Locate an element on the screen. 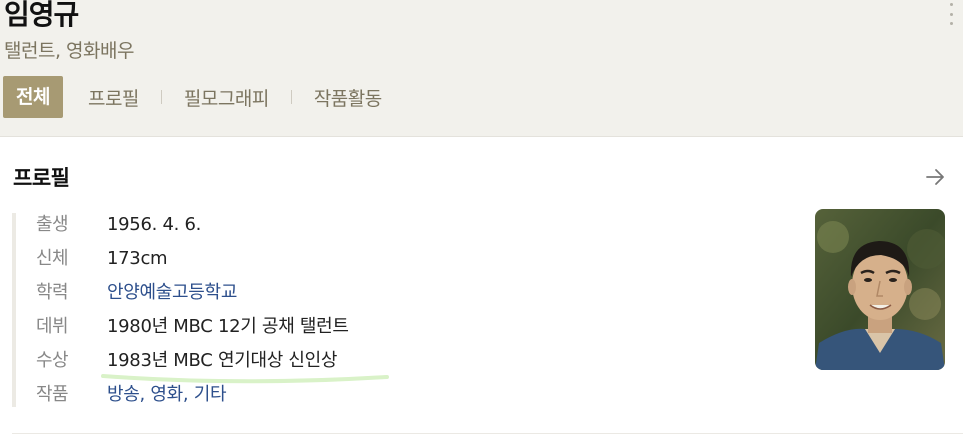 This screenshot has height=446, width=963. works-links: 방송, 영화, 기타 is located at coordinates (167, 395).